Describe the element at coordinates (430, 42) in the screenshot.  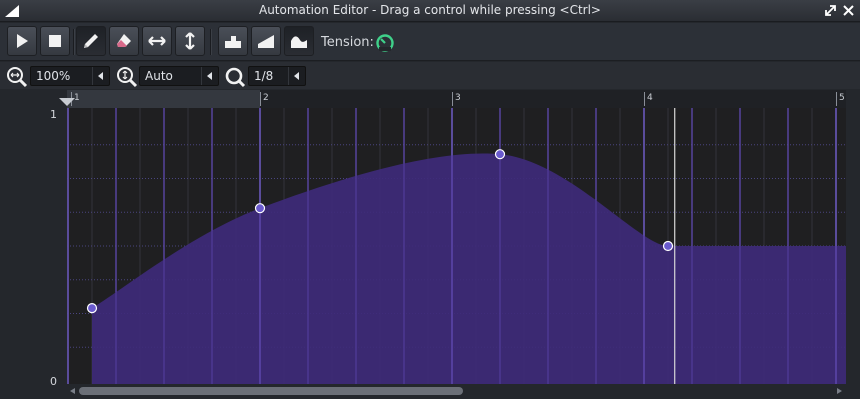
I see `toolbar` at that location.